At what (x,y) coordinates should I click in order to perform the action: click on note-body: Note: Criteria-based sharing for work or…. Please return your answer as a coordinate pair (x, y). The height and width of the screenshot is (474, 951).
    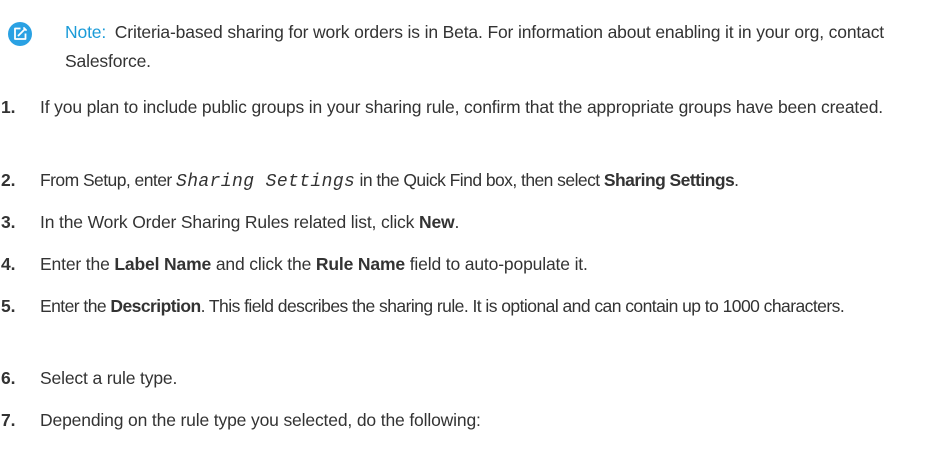
    Looking at the image, I should click on (507, 47).